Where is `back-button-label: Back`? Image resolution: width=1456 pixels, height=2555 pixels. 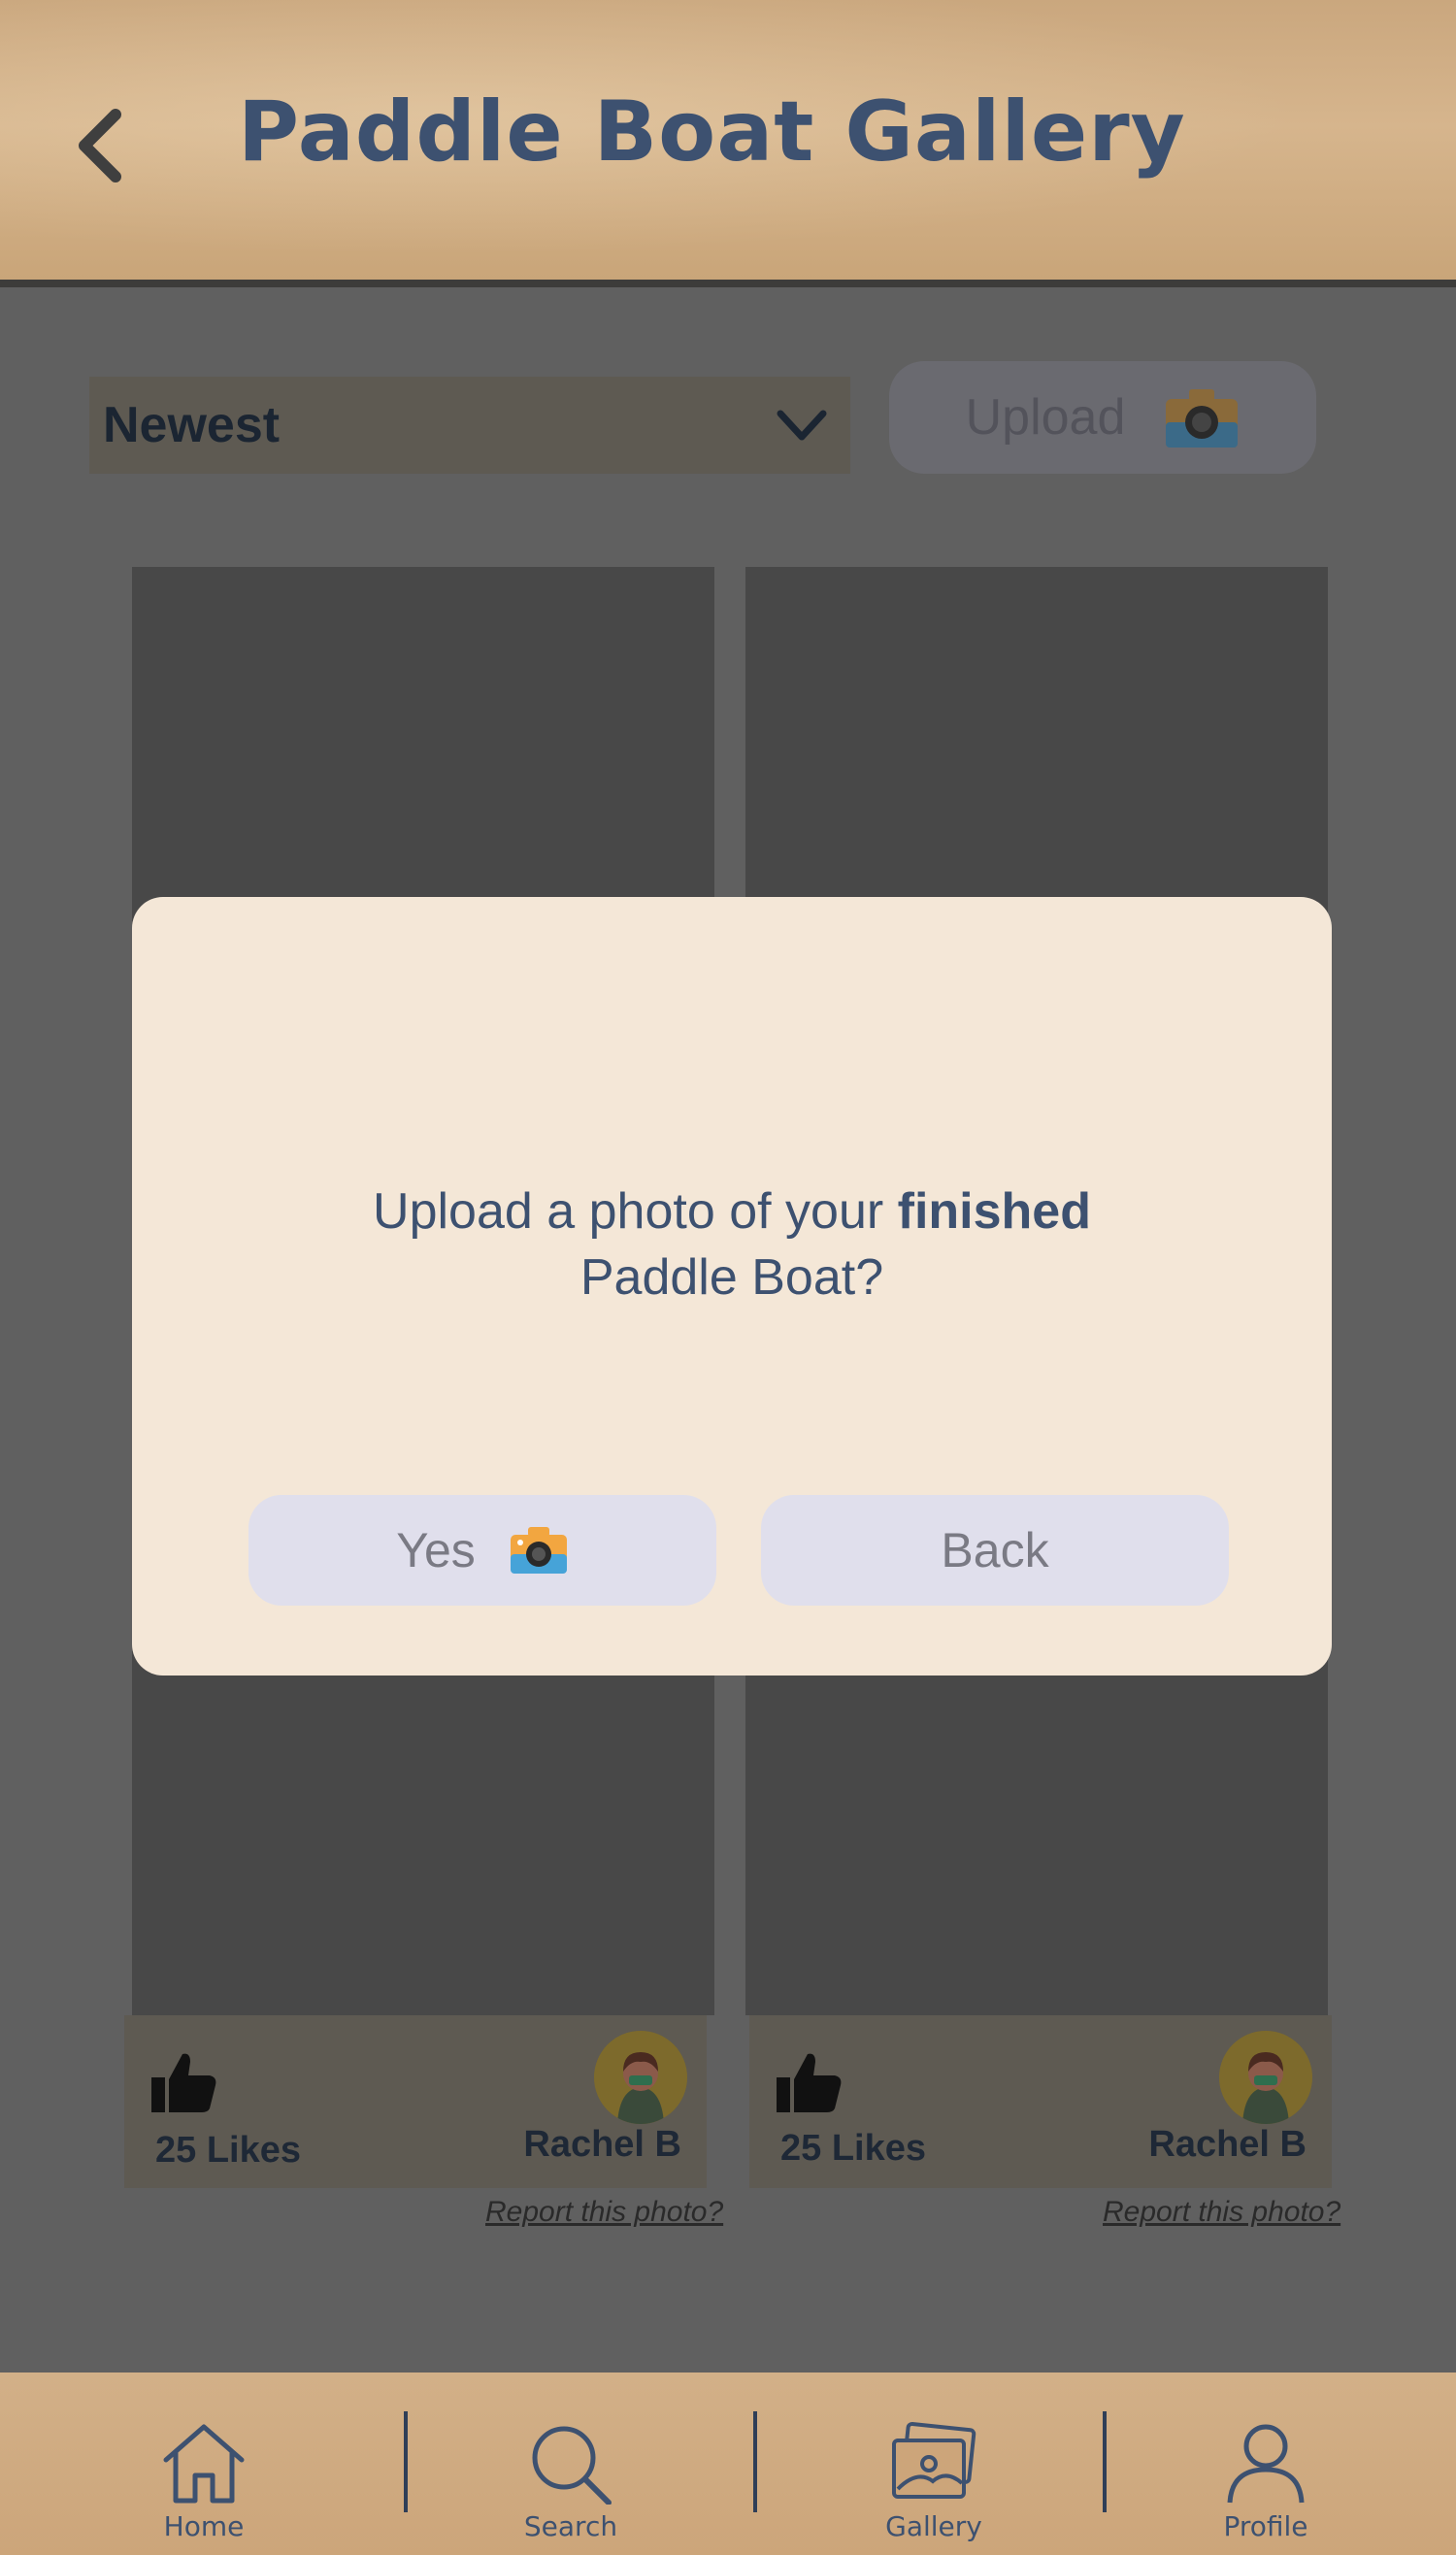 back-button-label: Back is located at coordinates (995, 1550).